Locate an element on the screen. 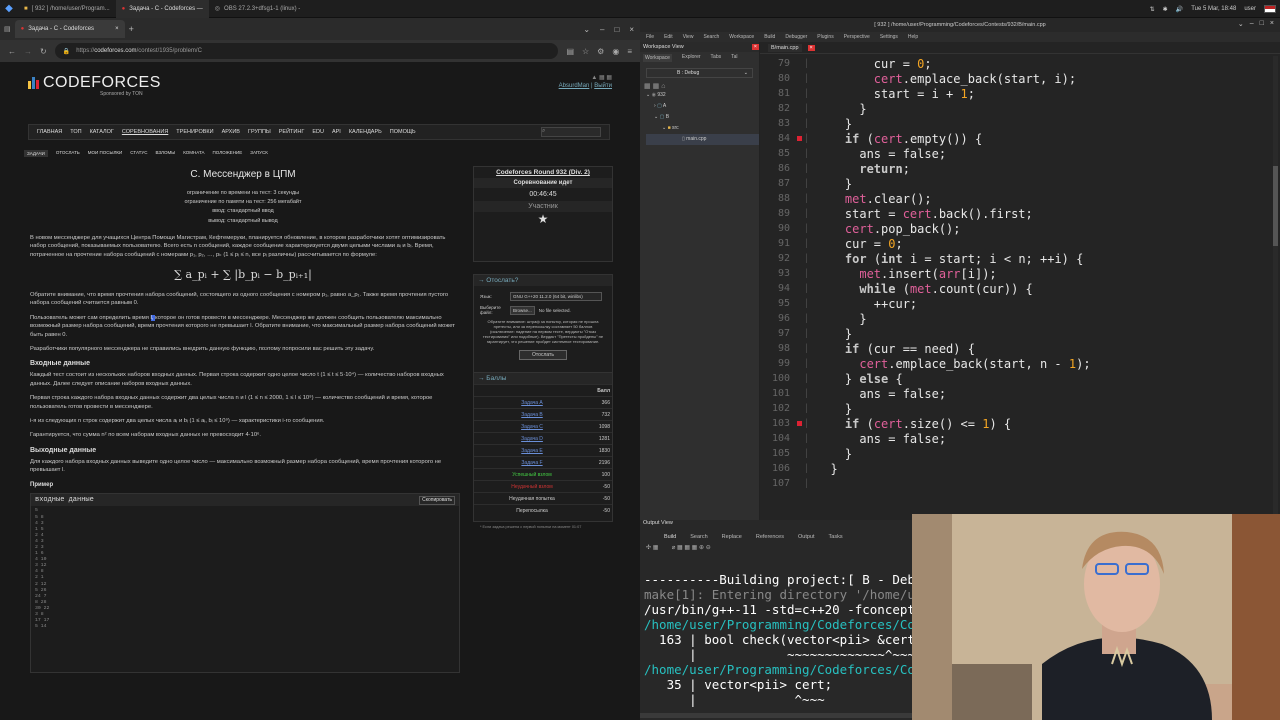  gutter-marker is located at coordinates (799, 423).